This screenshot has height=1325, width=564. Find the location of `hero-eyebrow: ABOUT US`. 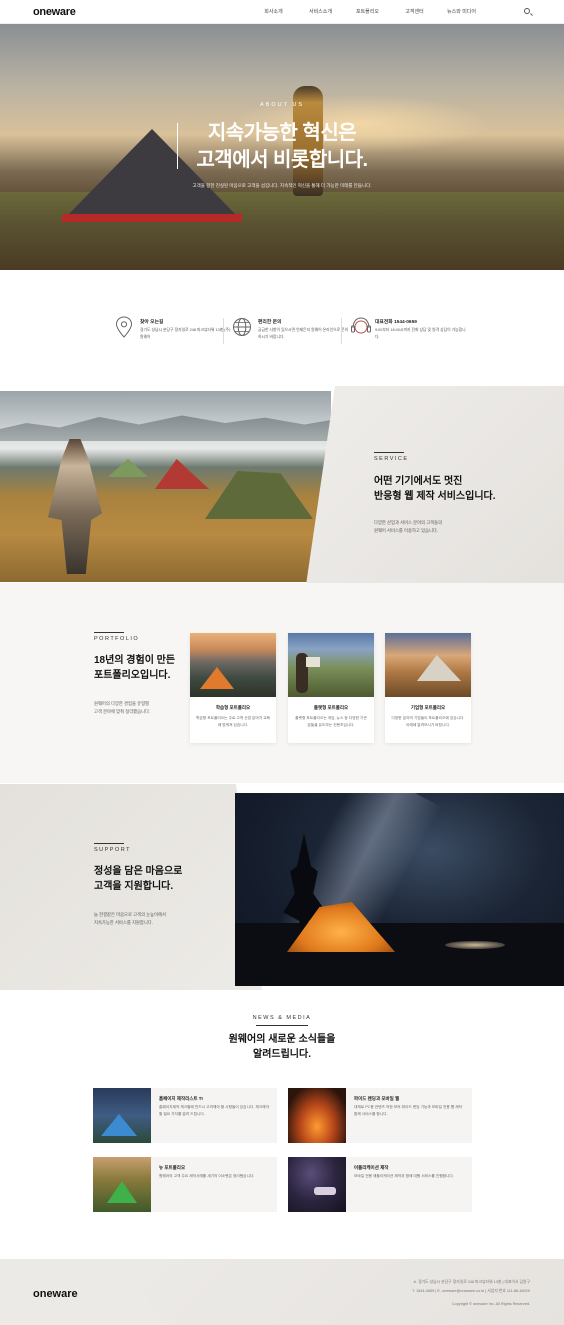

hero-eyebrow: ABOUT US is located at coordinates (281, 105).